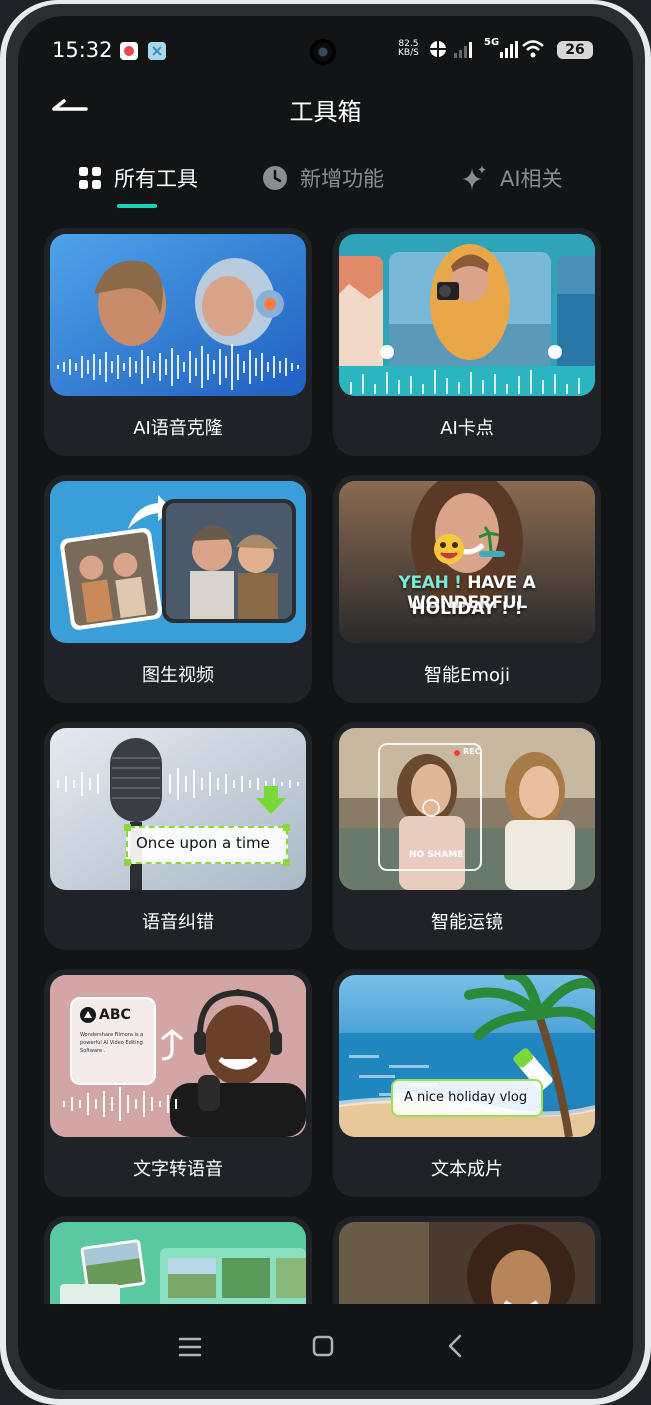  What do you see at coordinates (467, 1169) in the screenshot?
I see `tool-label: 文本成片` at bounding box center [467, 1169].